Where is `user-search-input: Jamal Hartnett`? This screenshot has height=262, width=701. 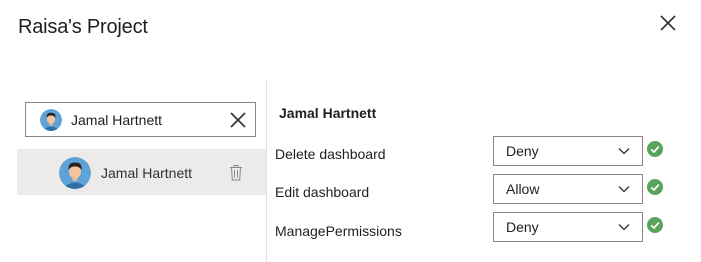
user-search-input: Jamal Hartnett is located at coordinates (140, 119).